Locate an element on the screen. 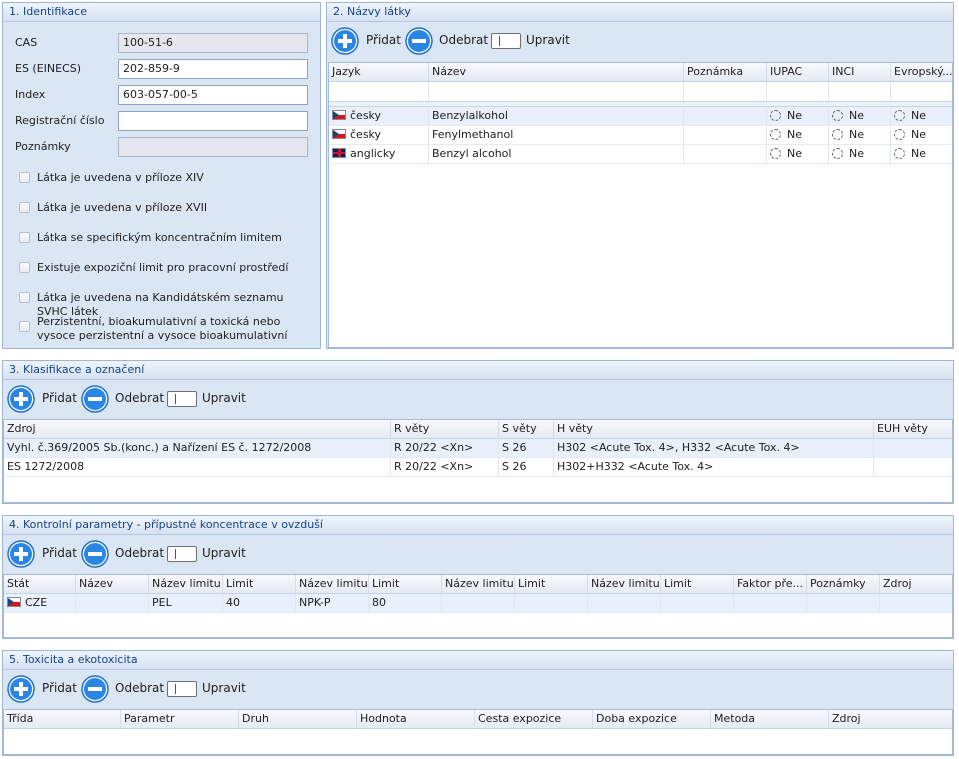 The image size is (959, 759). column-header: Cesta expozice is located at coordinates (534, 719).